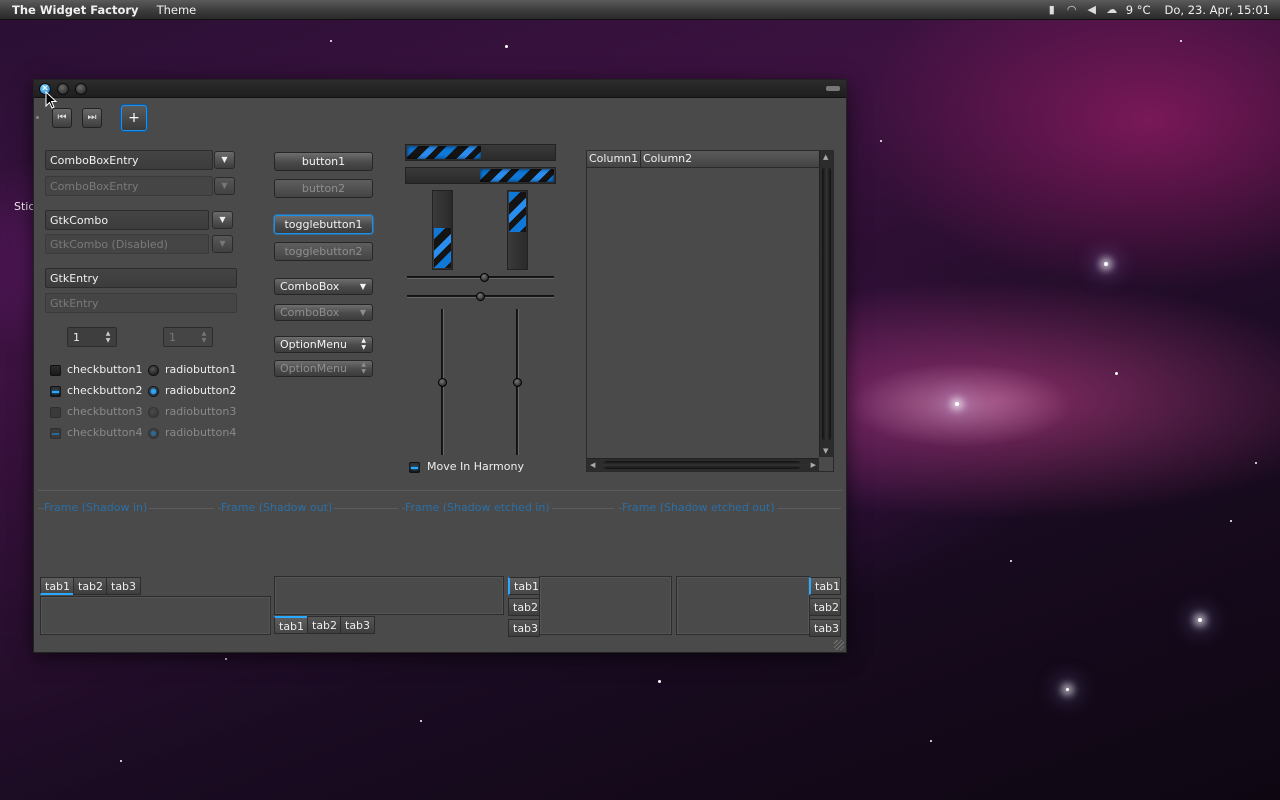 The width and height of the screenshot is (1280, 800). I want to click on tree-view: Column1 Column2 ▲ ▼ ◀ ▶, so click(710, 311).